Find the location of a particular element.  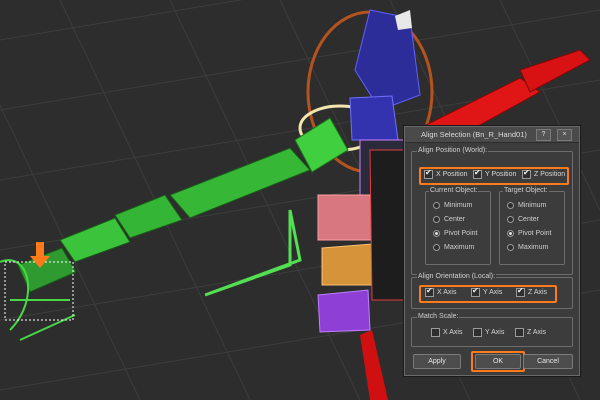

z-axis-orientation-checkbox: ✔ Z Axis is located at coordinates (532, 291).